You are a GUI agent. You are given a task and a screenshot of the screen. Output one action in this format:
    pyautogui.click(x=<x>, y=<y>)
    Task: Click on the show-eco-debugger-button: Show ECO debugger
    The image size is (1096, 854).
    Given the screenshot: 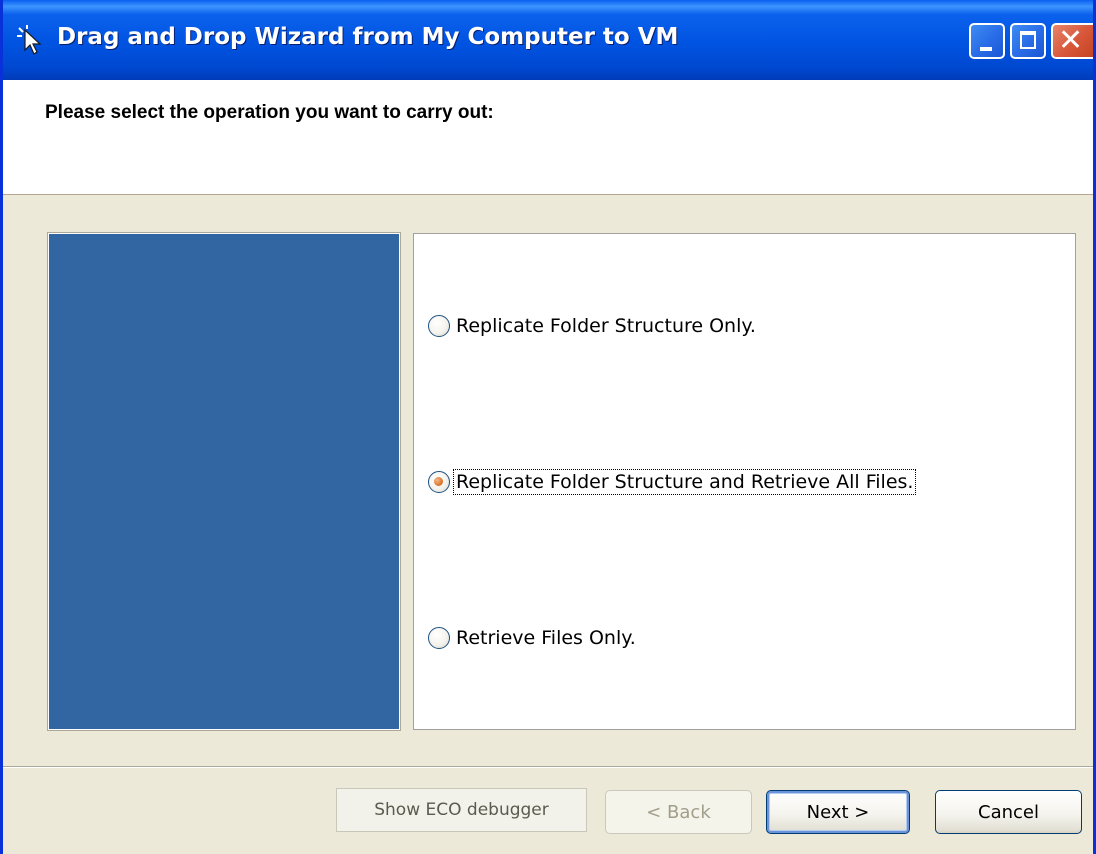 What is the action you would take?
    pyautogui.click(x=461, y=810)
    